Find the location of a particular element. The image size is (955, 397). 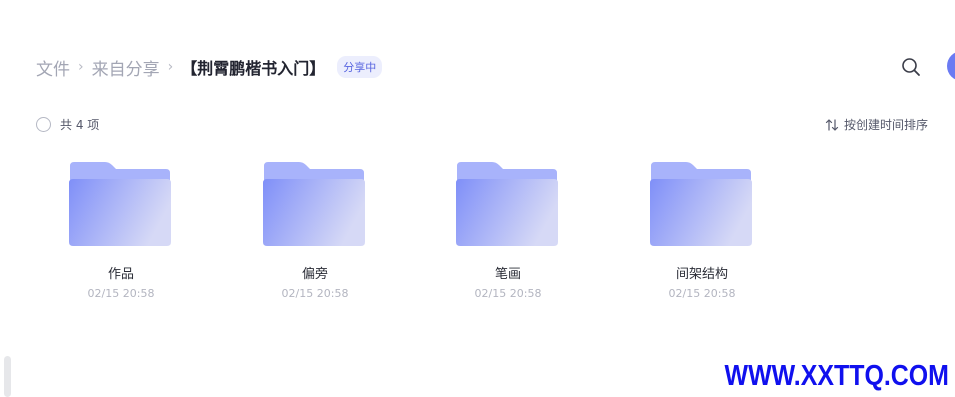

folder-item: 间架结构 02/15 20:58 is located at coordinates (702, 231).